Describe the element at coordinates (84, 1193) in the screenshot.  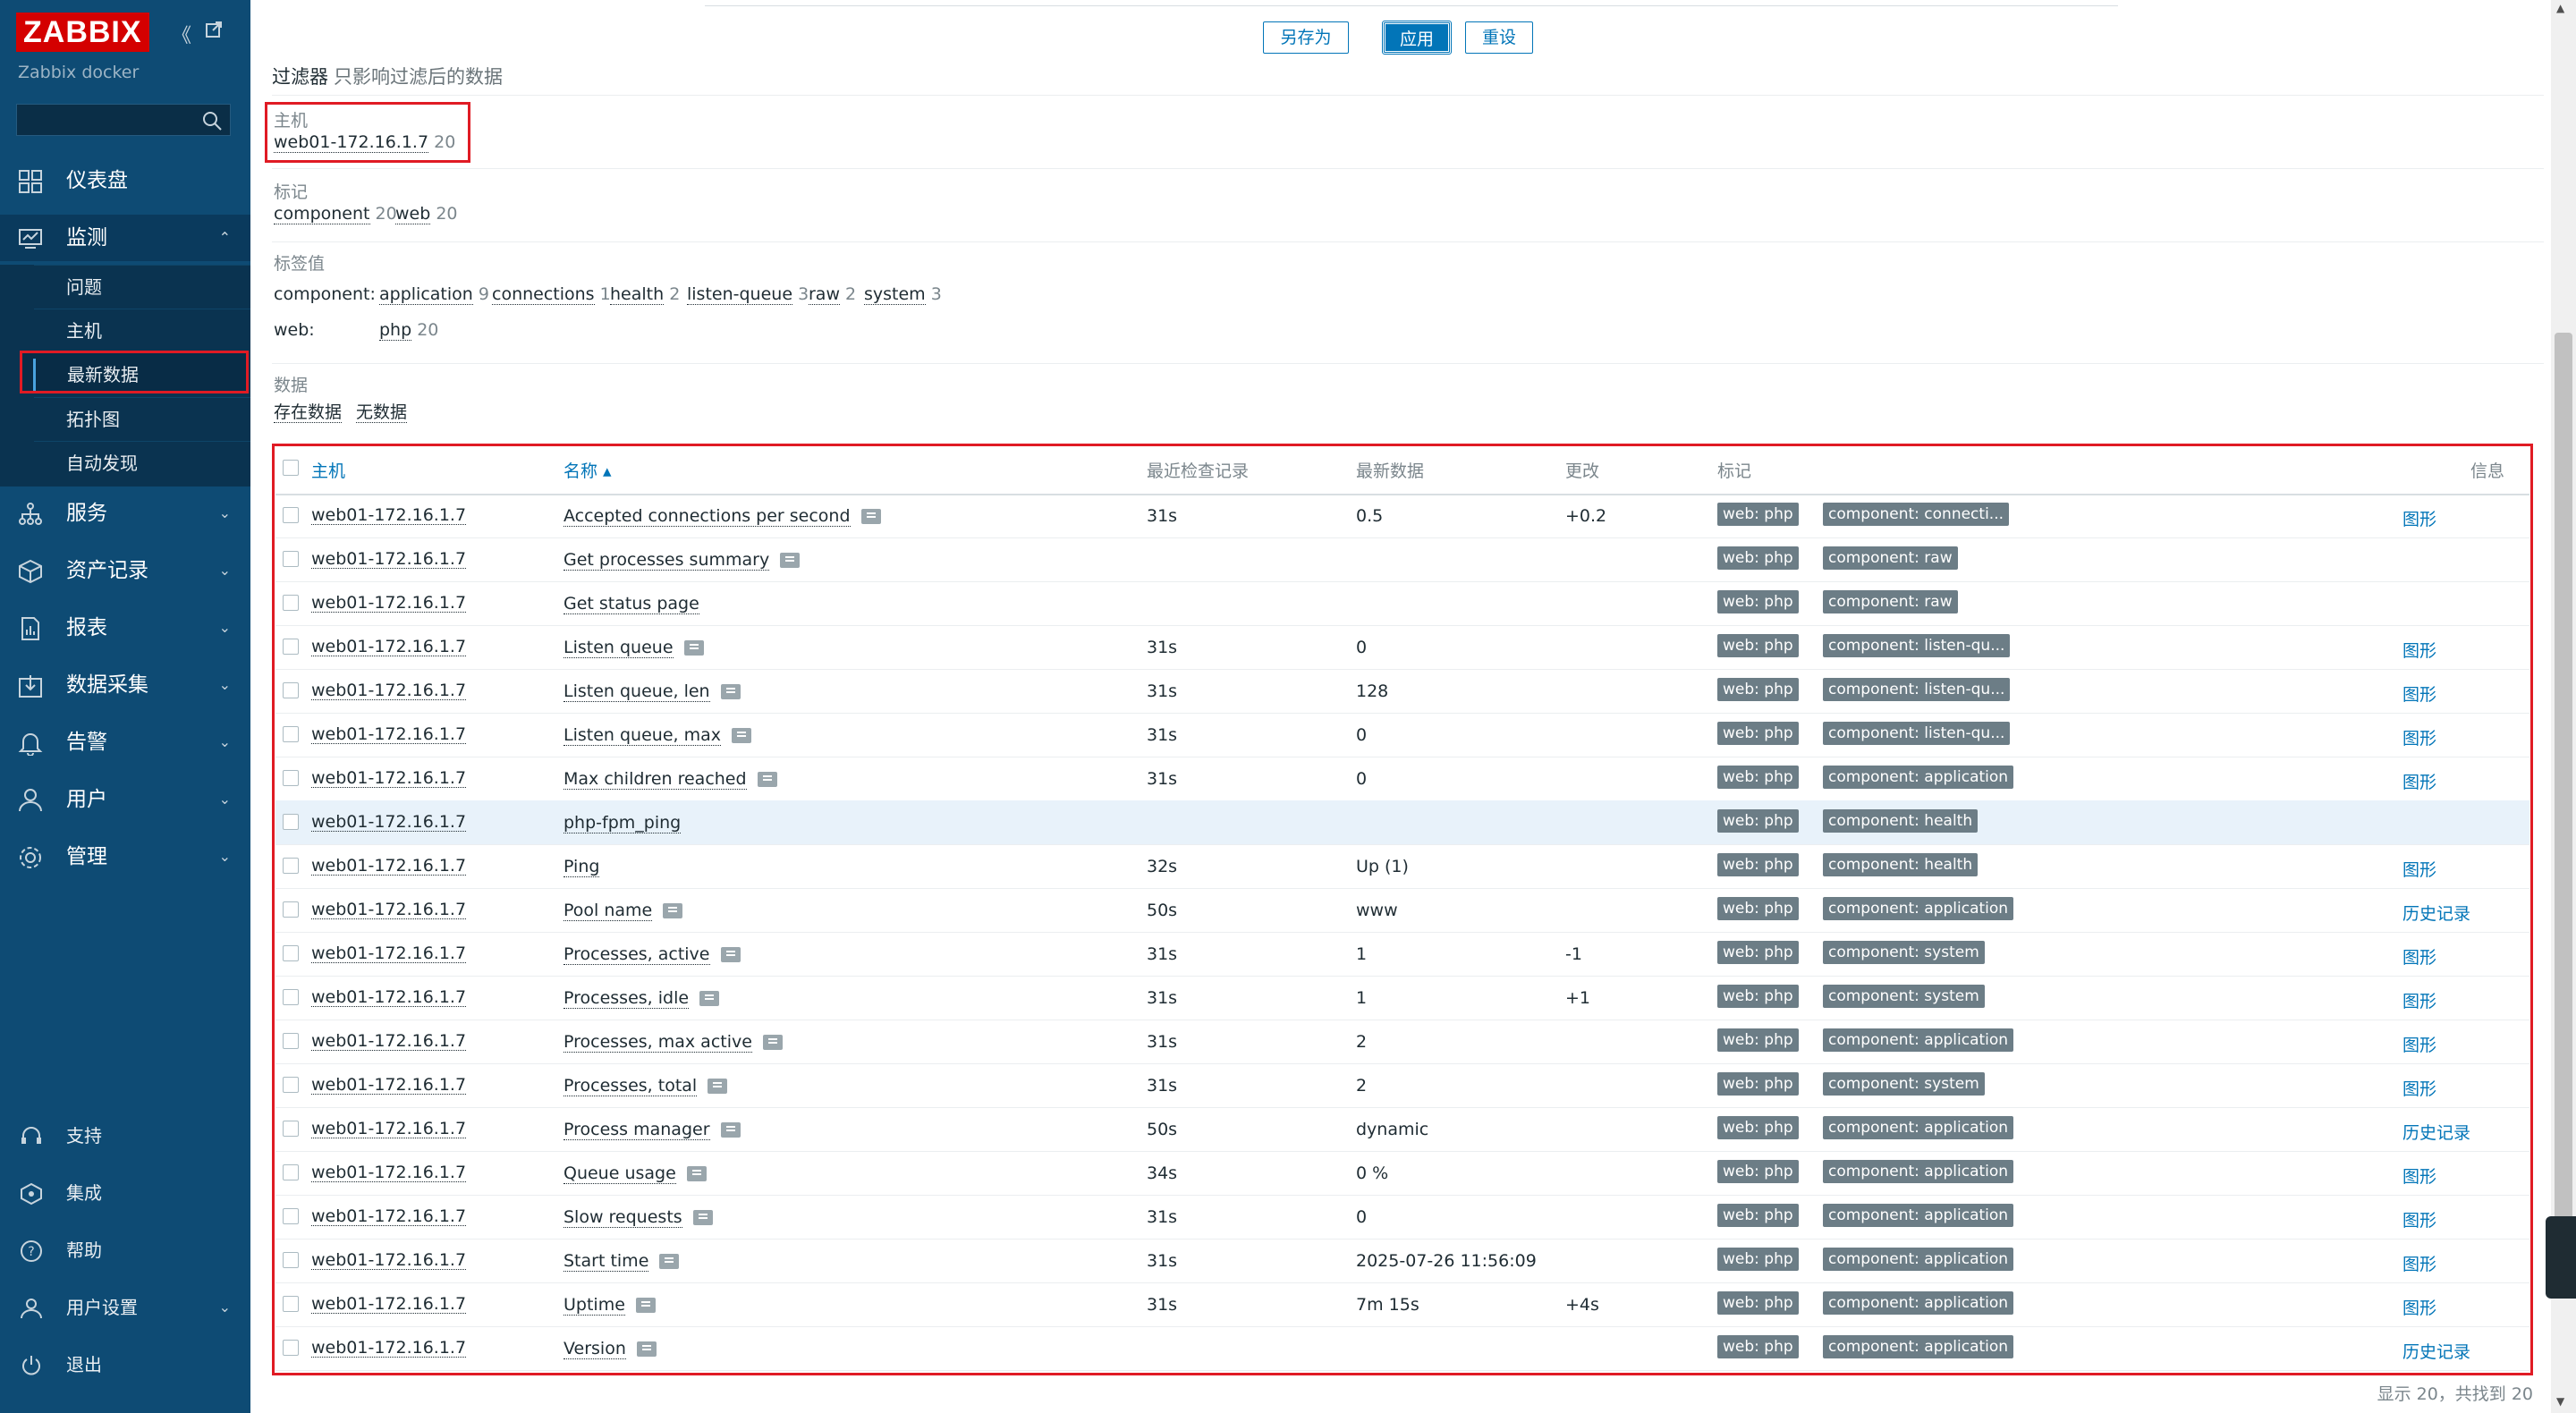
I see `nav-label: 集成` at that location.